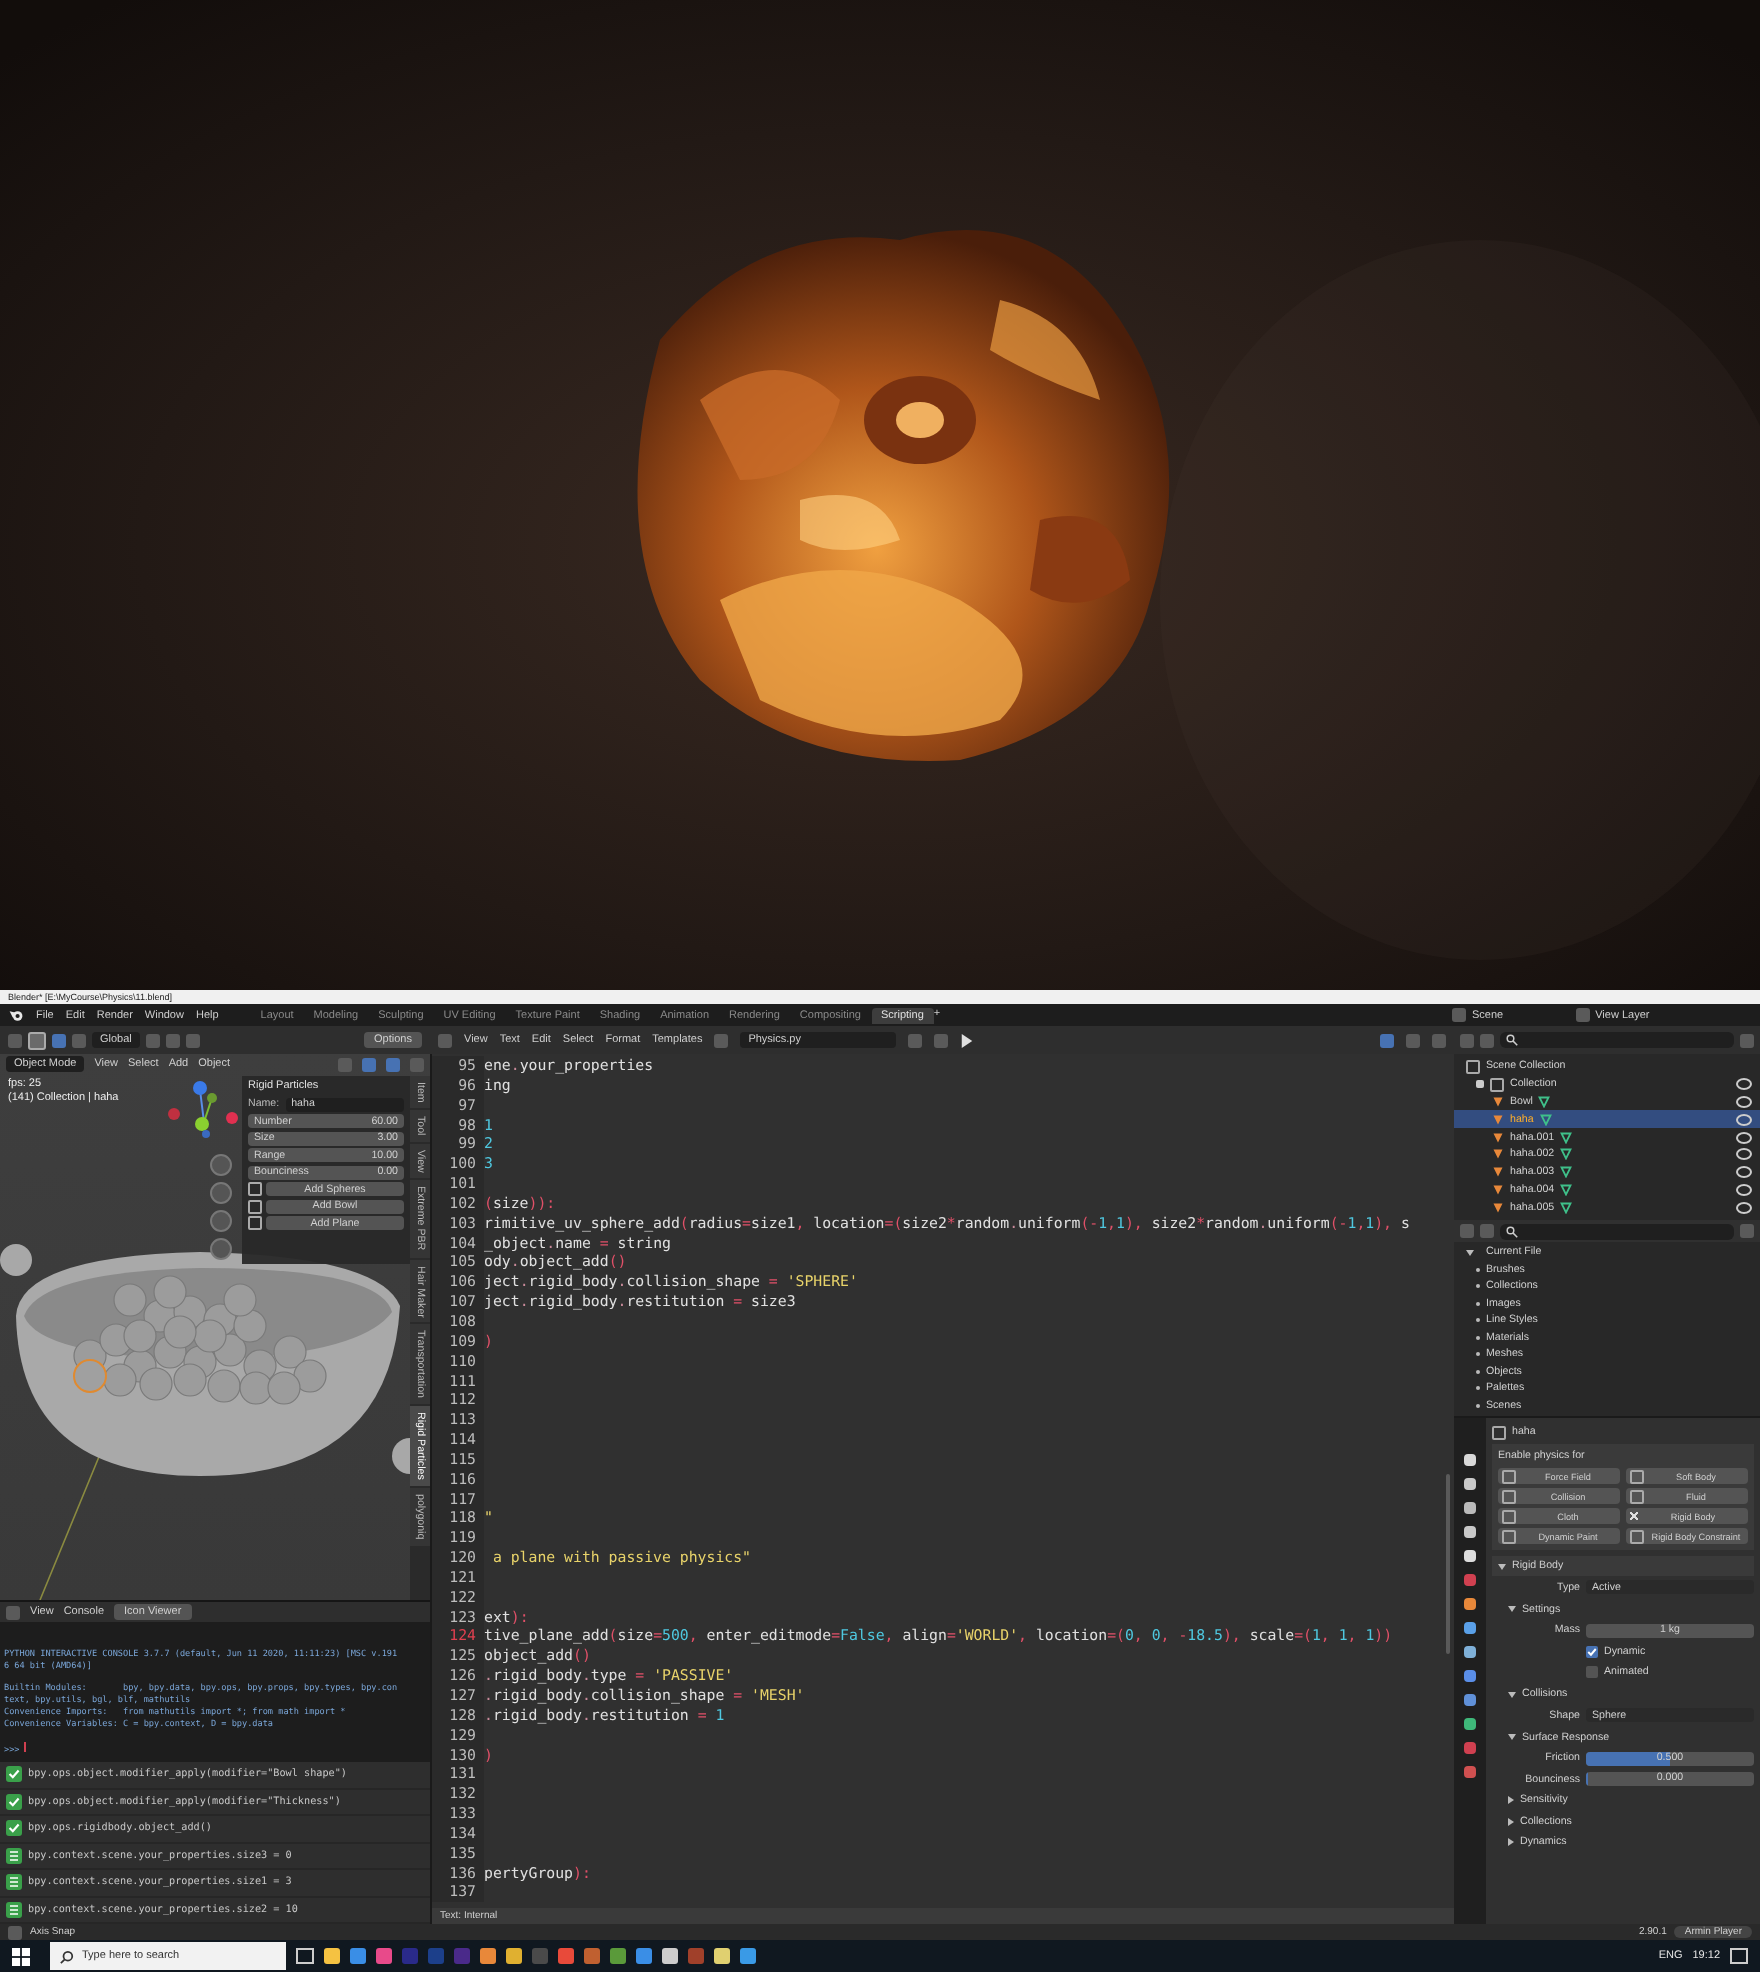 This screenshot has width=1760, height=1972. Describe the element at coordinates (1470, 1252) in the screenshot. I see `expand-icon` at that location.